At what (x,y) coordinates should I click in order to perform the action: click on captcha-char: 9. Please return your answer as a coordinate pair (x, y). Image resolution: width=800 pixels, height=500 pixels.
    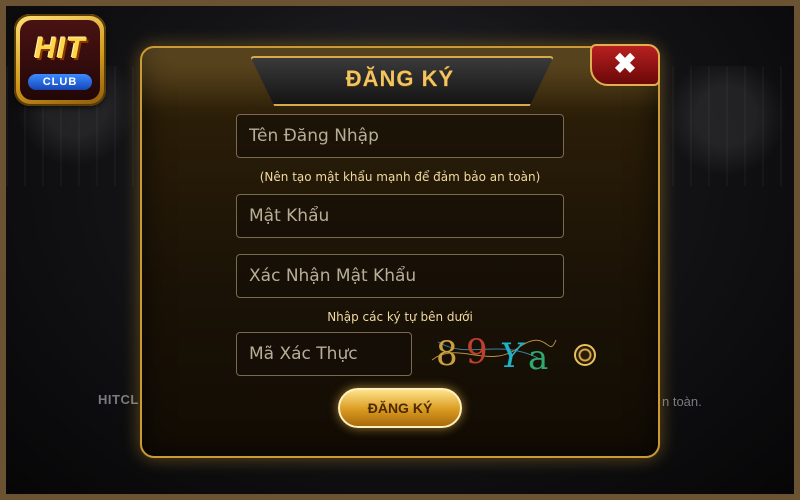
    Looking at the image, I should click on (477, 352).